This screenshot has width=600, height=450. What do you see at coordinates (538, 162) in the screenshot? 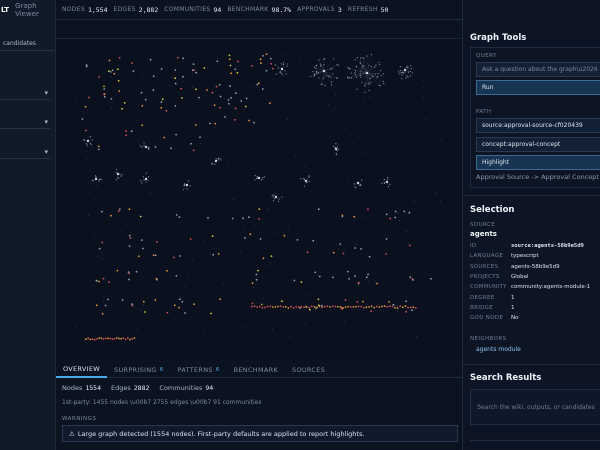
I see `highlight-button: Highlight` at bounding box center [538, 162].